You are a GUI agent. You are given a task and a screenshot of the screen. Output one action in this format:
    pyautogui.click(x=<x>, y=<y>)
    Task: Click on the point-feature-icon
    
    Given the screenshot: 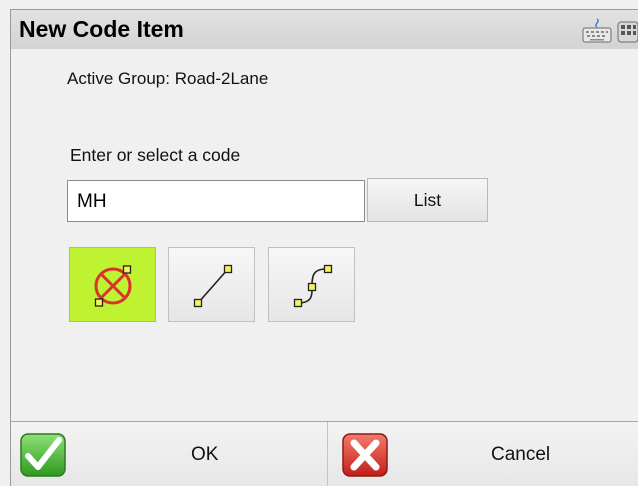 What is the action you would take?
    pyautogui.click(x=112, y=285)
    